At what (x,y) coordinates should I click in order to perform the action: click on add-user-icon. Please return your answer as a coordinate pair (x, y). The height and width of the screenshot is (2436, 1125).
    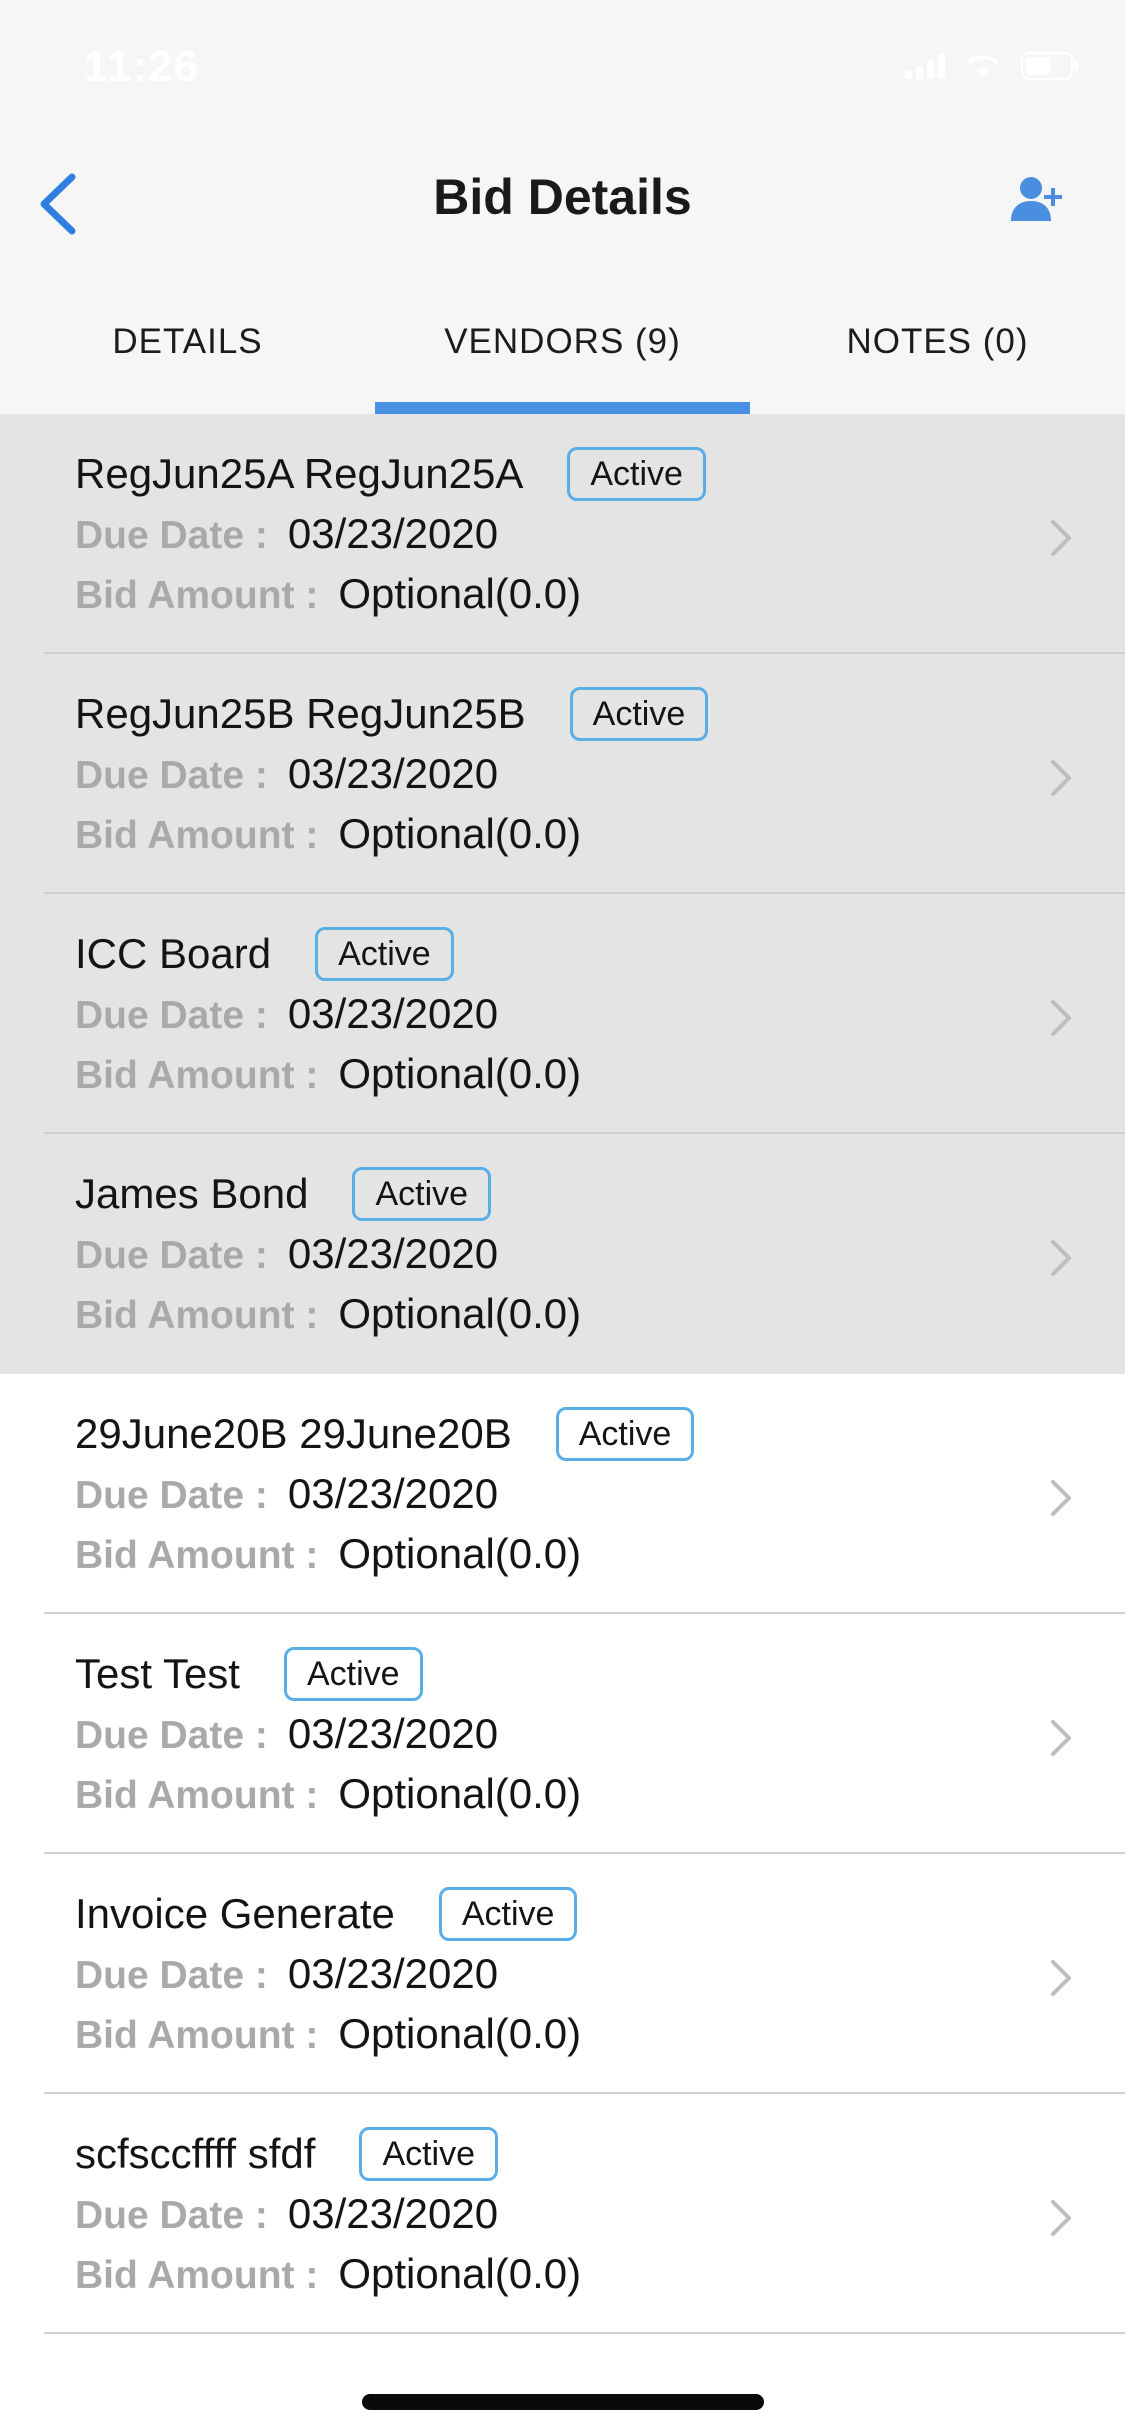
    Looking at the image, I should click on (1036, 199).